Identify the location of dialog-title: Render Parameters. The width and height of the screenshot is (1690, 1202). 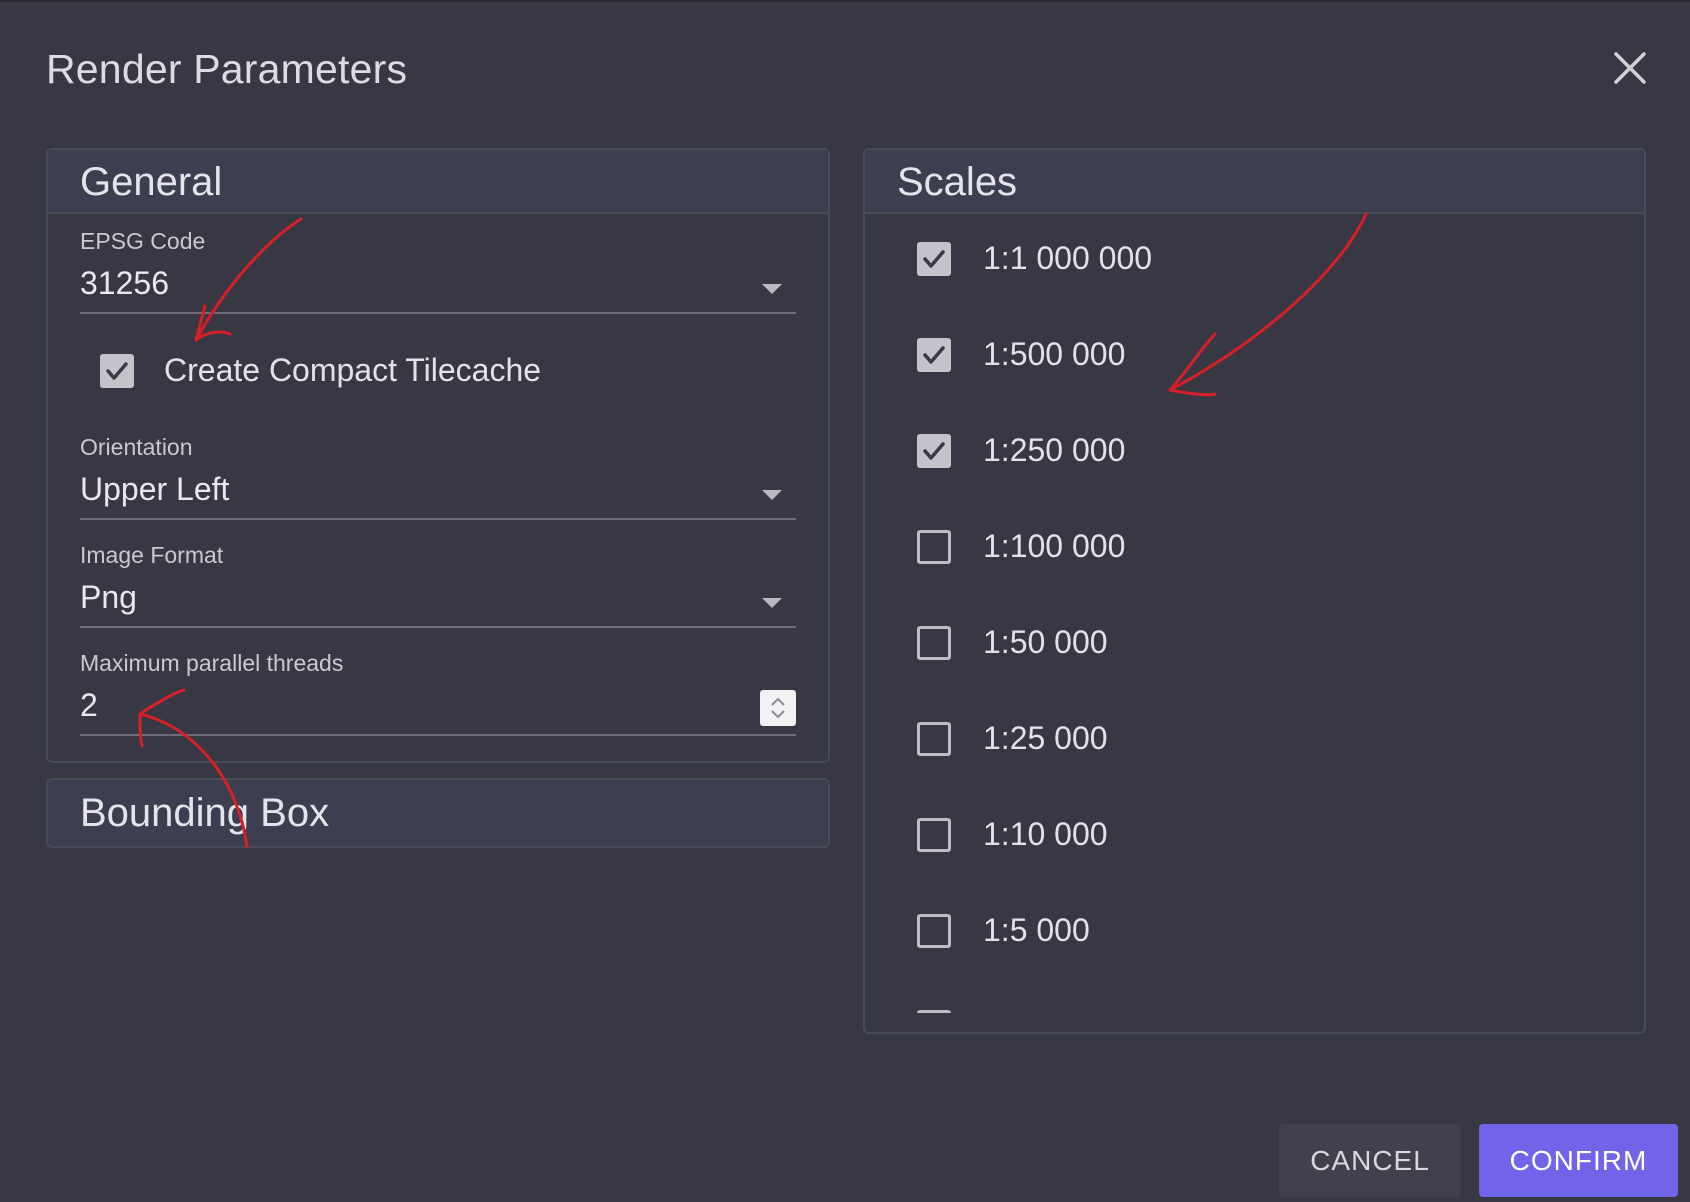
(227, 69).